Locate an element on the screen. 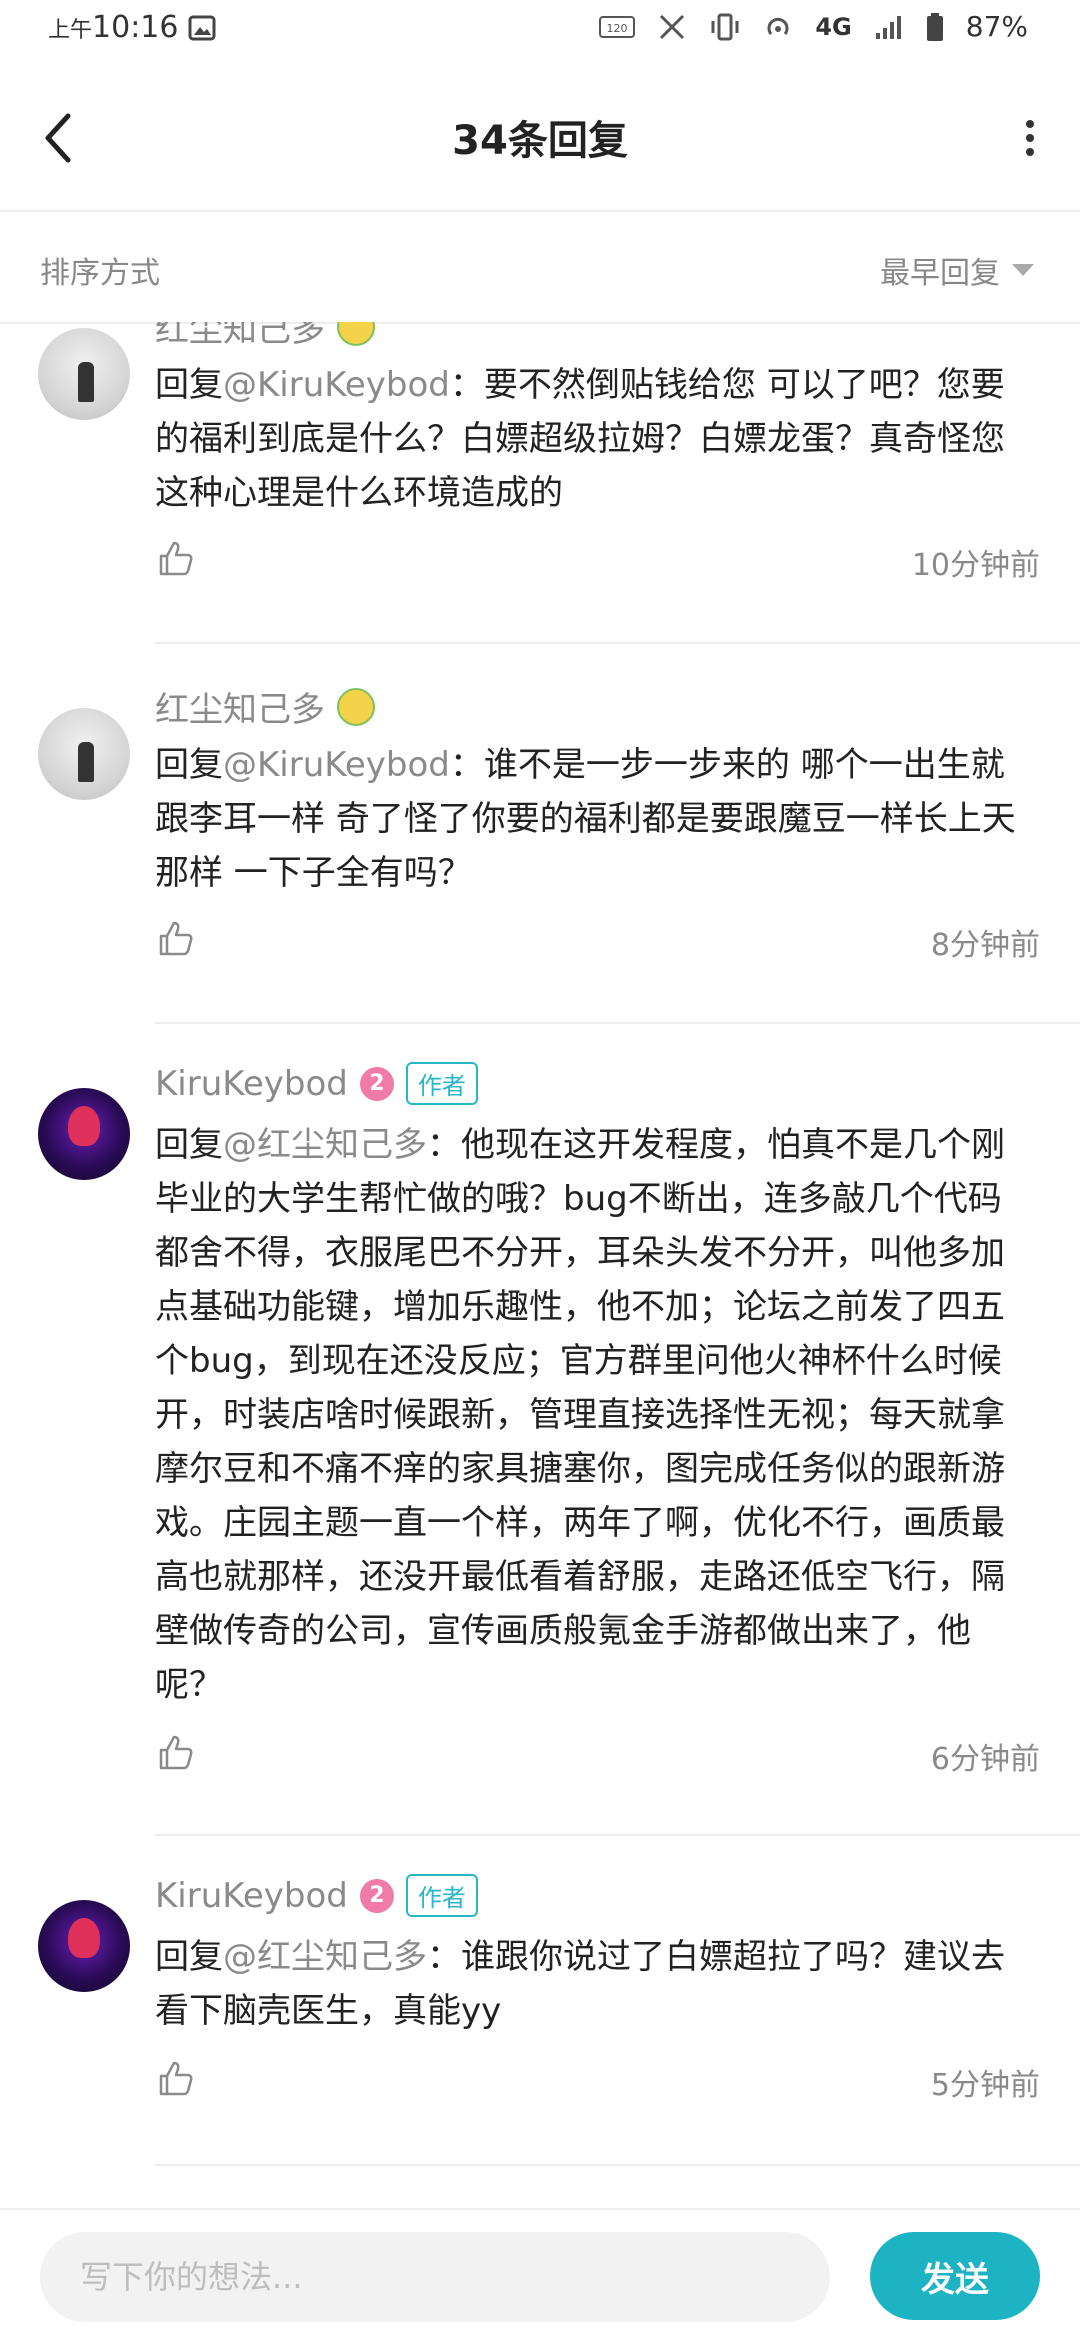  top-nav: 34条回复 is located at coordinates (540, 138).